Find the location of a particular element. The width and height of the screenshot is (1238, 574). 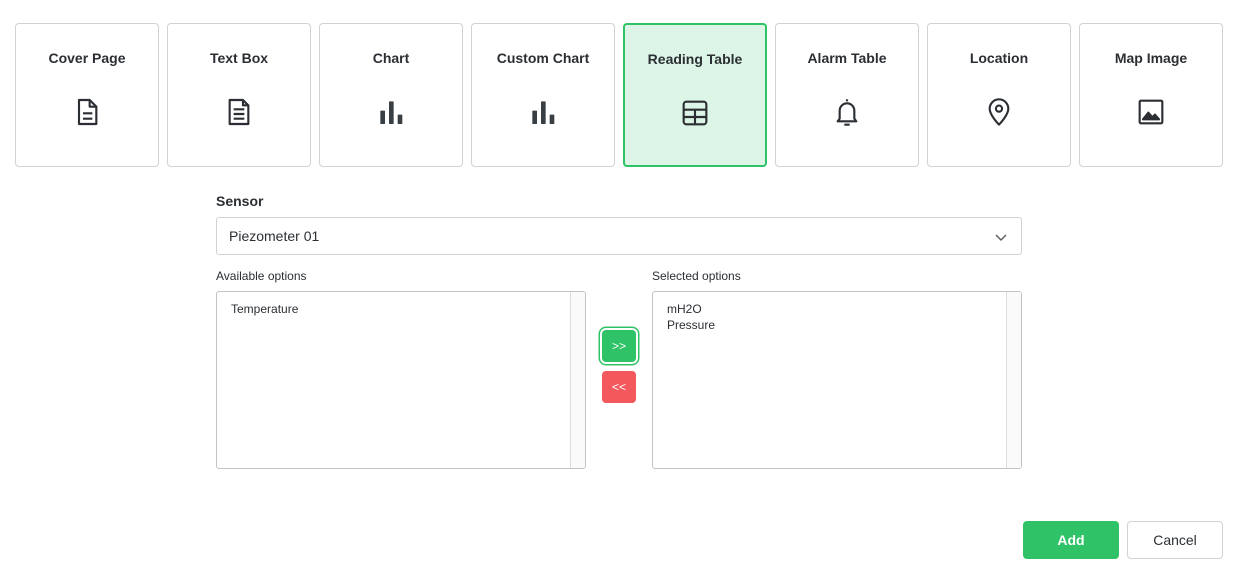

card-label: Location is located at coordinates (999, 58).